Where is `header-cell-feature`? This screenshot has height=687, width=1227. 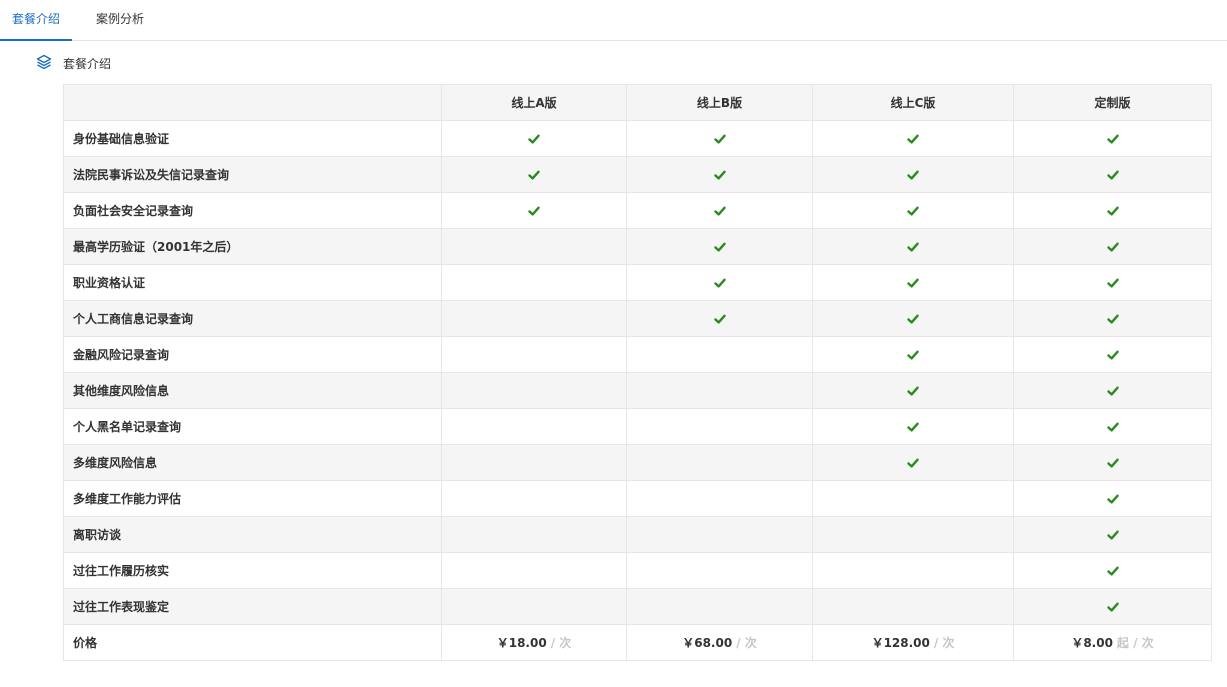 header-cell-feature is located at coordinates (252, 102).